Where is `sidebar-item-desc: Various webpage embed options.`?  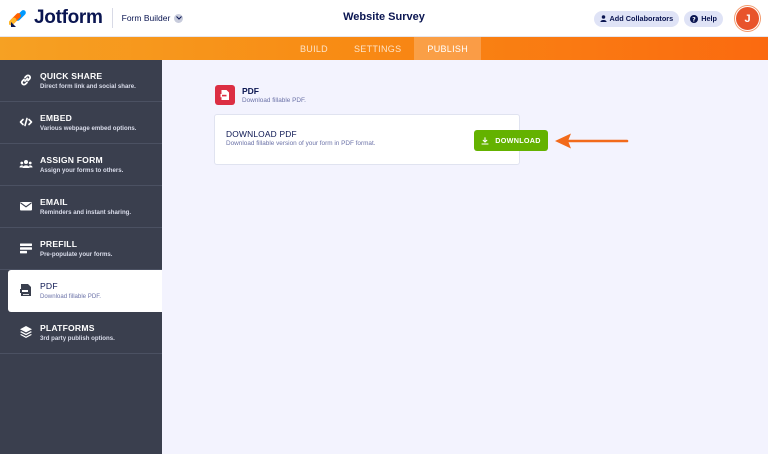 sidebar-item-desc: Various webpage embed options. is located at coordinates (88, 128).